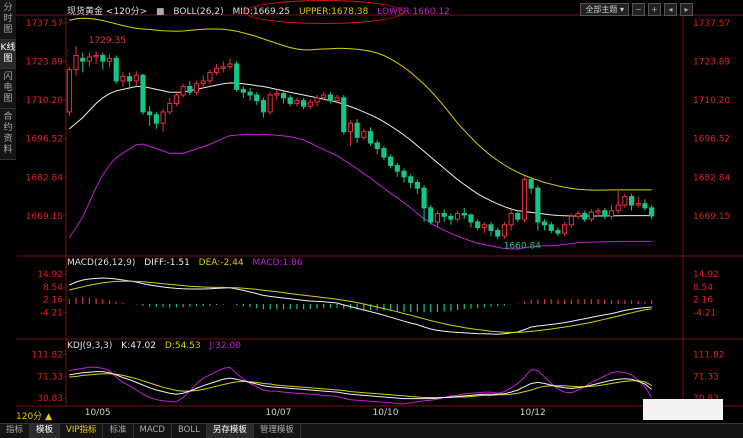 Image resolution: width=743 pixels, height=438 pixels. What do you see at coordinates (50, 377) in the screenshot?
I see `y-tick-label-left: 71.33` at bounding box center [50, 377].